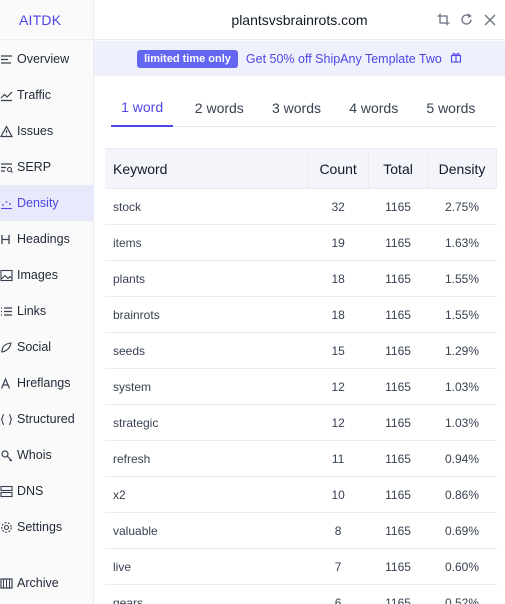 This screenshot has height=604, width=505. I want to click on sidebar-item-overview: Overview, so click(47, 59).